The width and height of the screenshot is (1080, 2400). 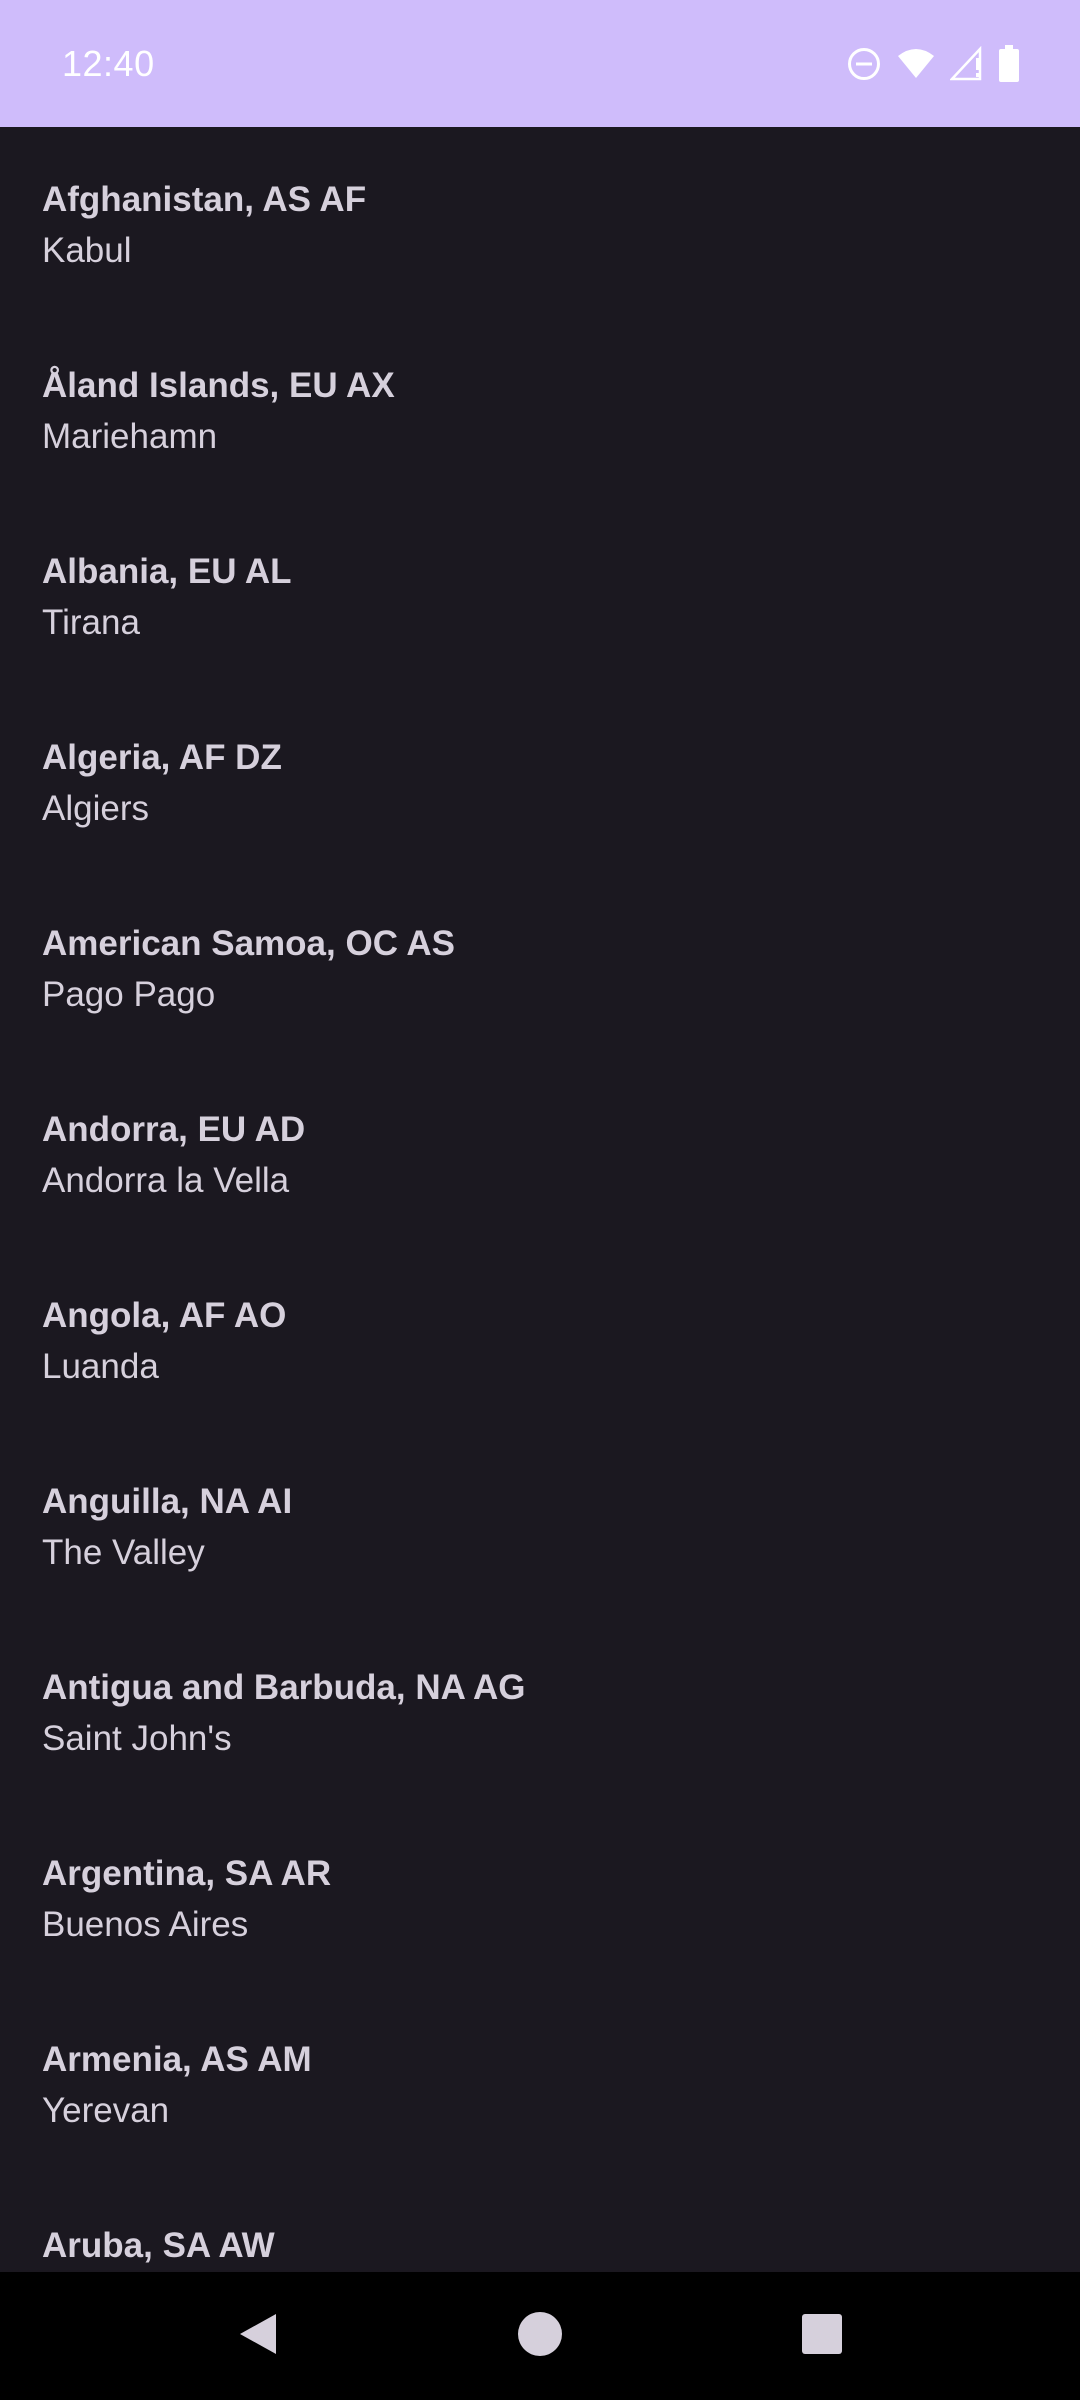 I want to click on navigation-bar, so click(x=540, y=2336).